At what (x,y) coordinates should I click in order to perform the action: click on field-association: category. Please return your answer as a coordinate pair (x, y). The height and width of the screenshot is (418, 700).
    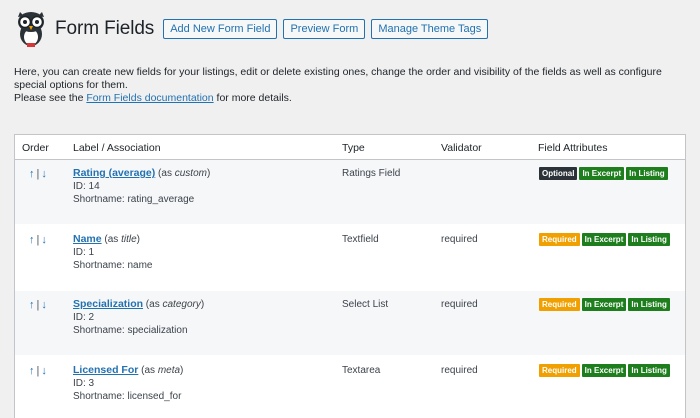
    Looking at the image, I should click on (181, 304).